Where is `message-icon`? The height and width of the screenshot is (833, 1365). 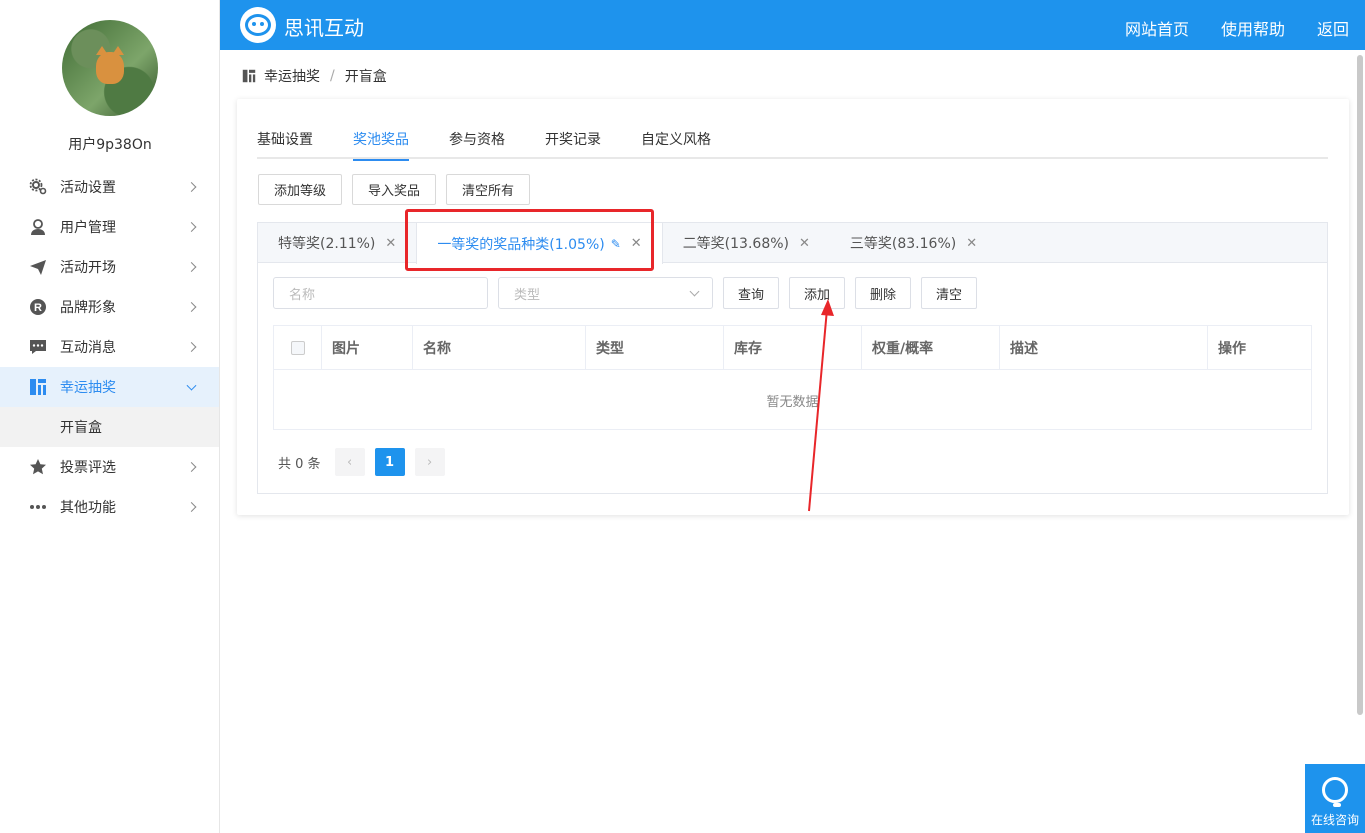
message-icon is located at coordinates (38, 347).